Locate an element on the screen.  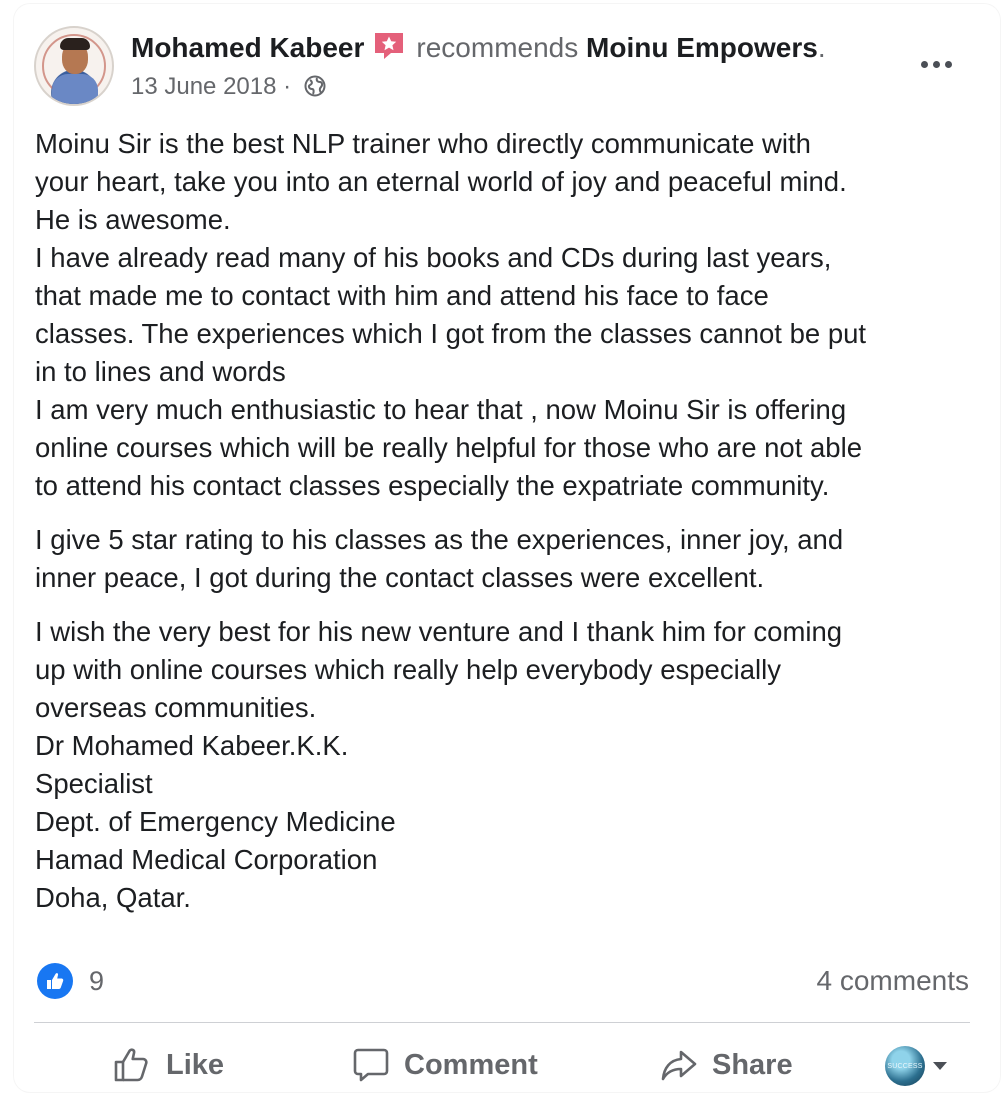
page-avatar-text: SUCCESS is located at coordinates (905, 1066).